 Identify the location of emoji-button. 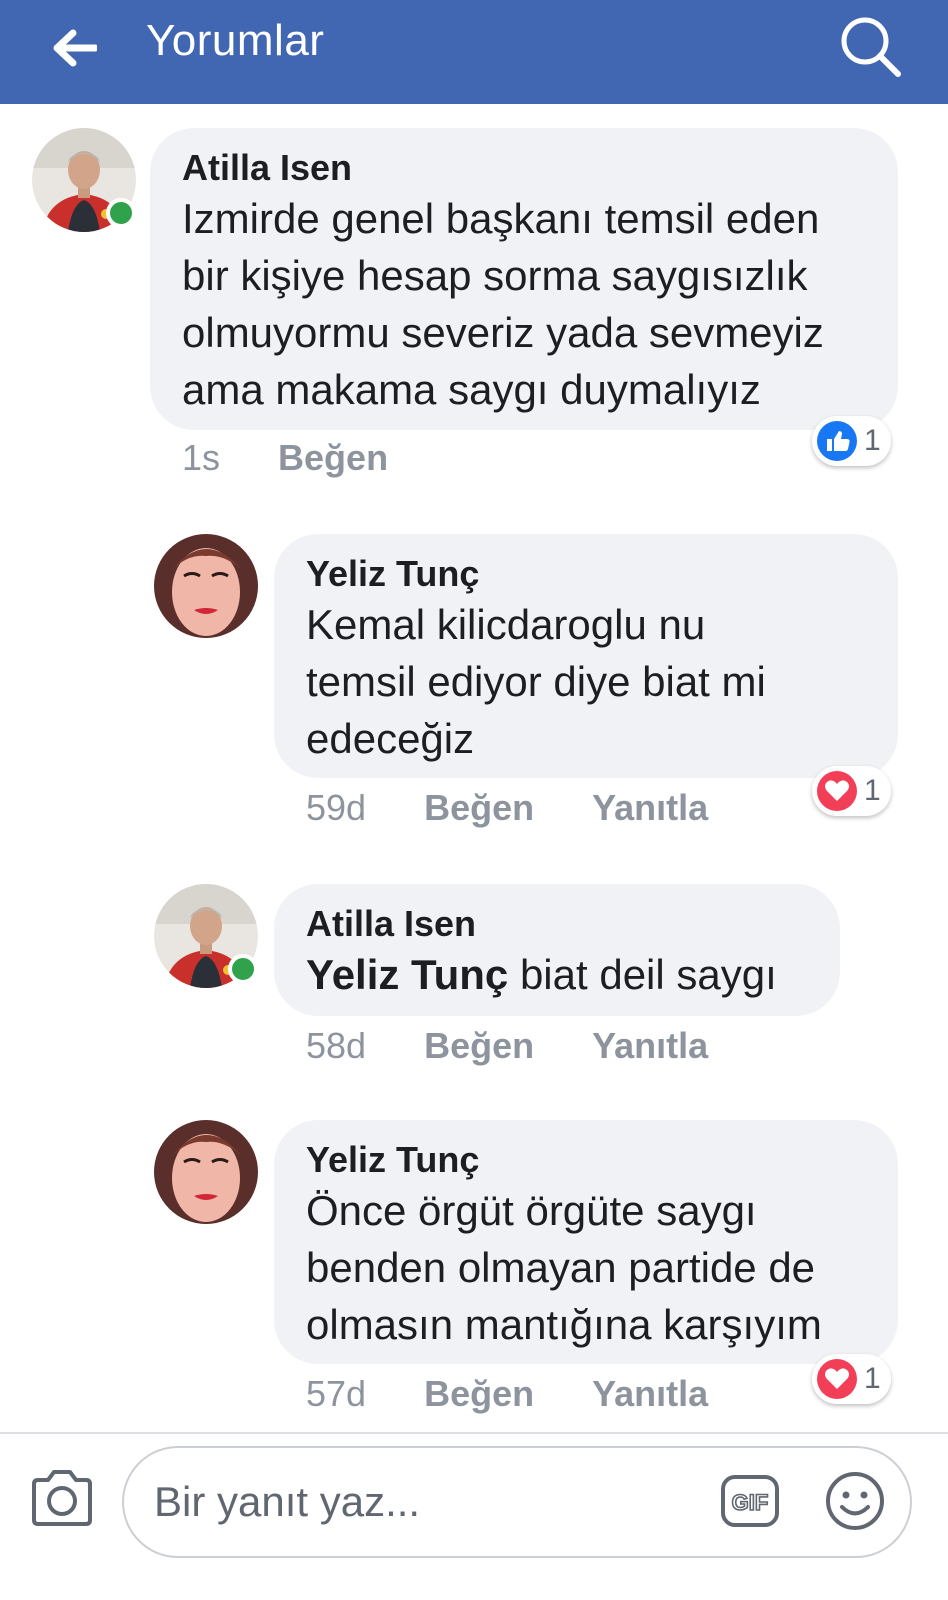
(855, 1501).